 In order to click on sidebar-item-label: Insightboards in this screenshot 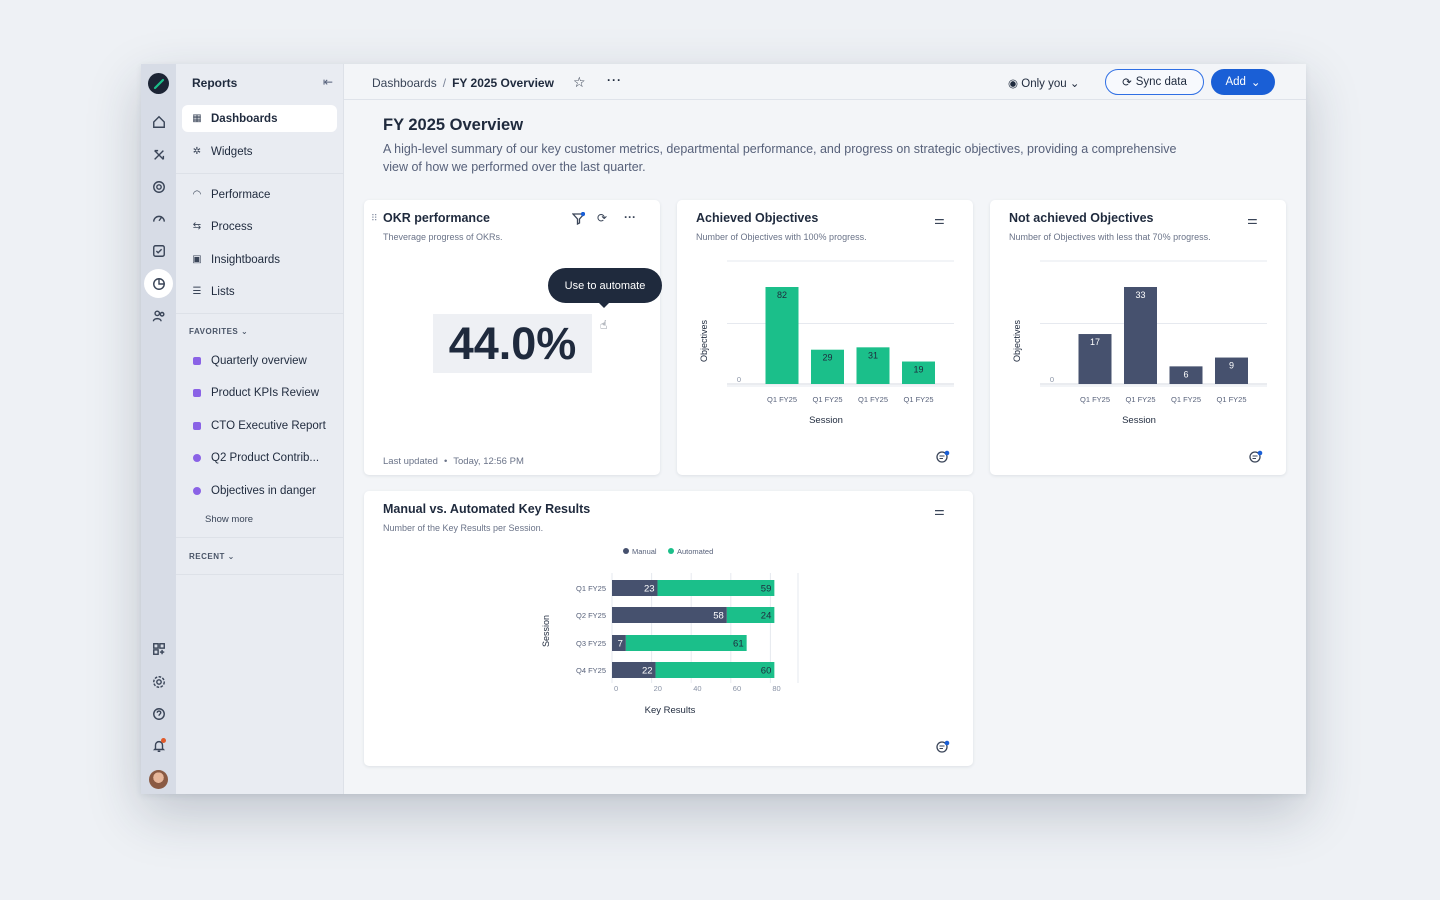, I will do `click(245, 260)`.